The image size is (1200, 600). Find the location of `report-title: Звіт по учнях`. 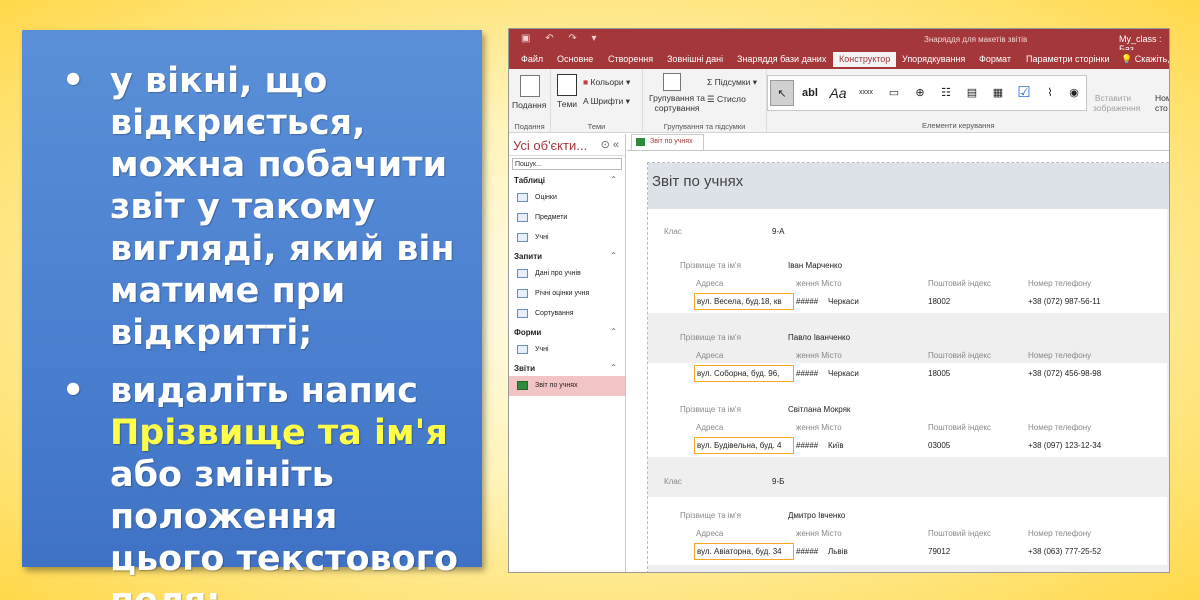

report-title: Звіт по учнях is located at coordinates (908, 186).